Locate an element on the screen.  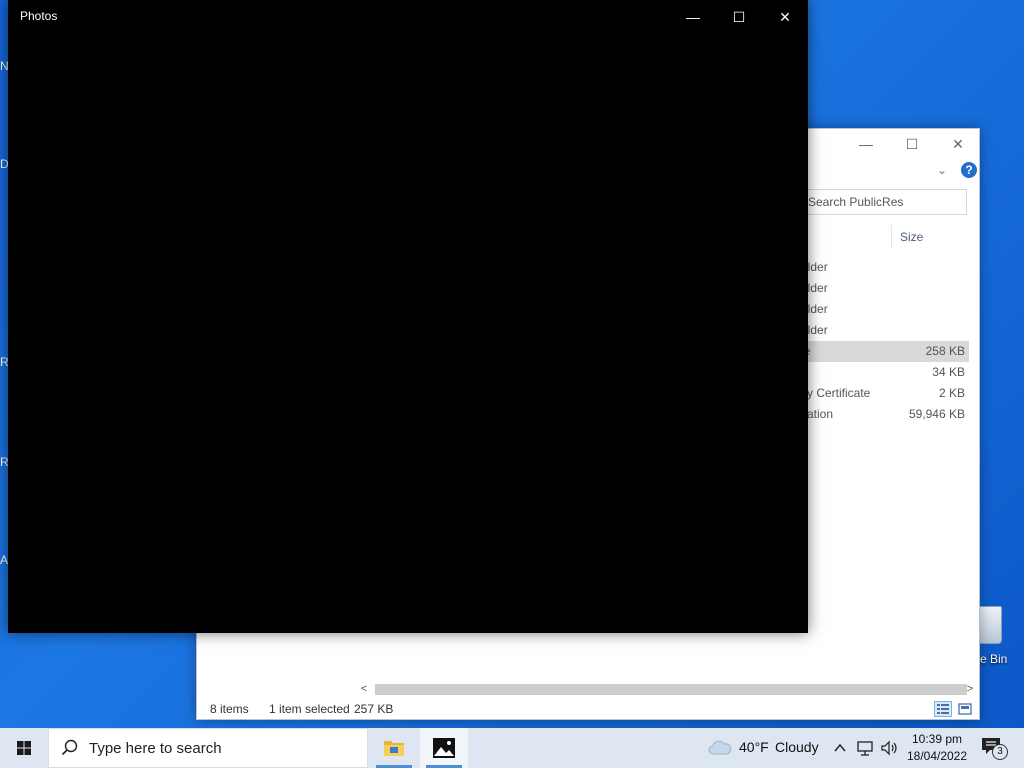
file-size: 59,946 KB is located at coordinates (936, 414).